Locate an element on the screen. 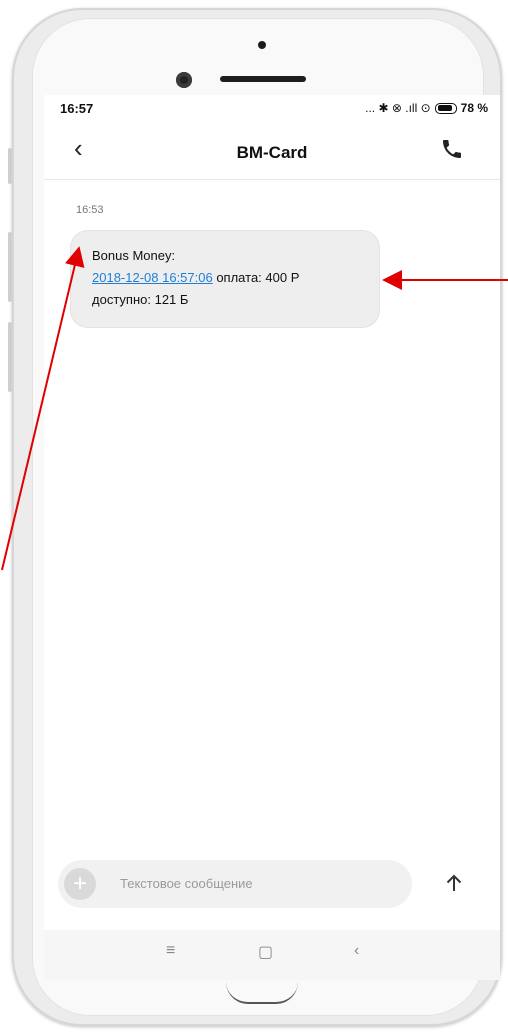  home-icon: ▢ is located at coordinates (266, 952).